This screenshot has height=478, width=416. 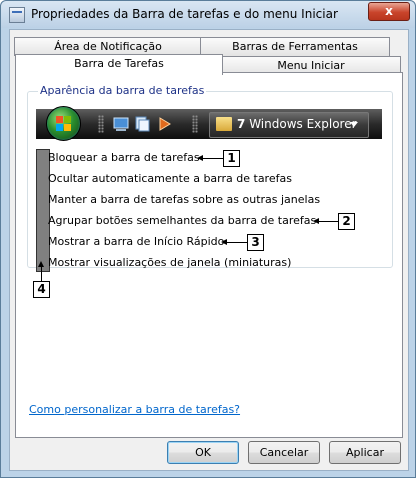 I want to click on help-link: Como personalizar a barra de tarefas?, so click(x=134, y=409).